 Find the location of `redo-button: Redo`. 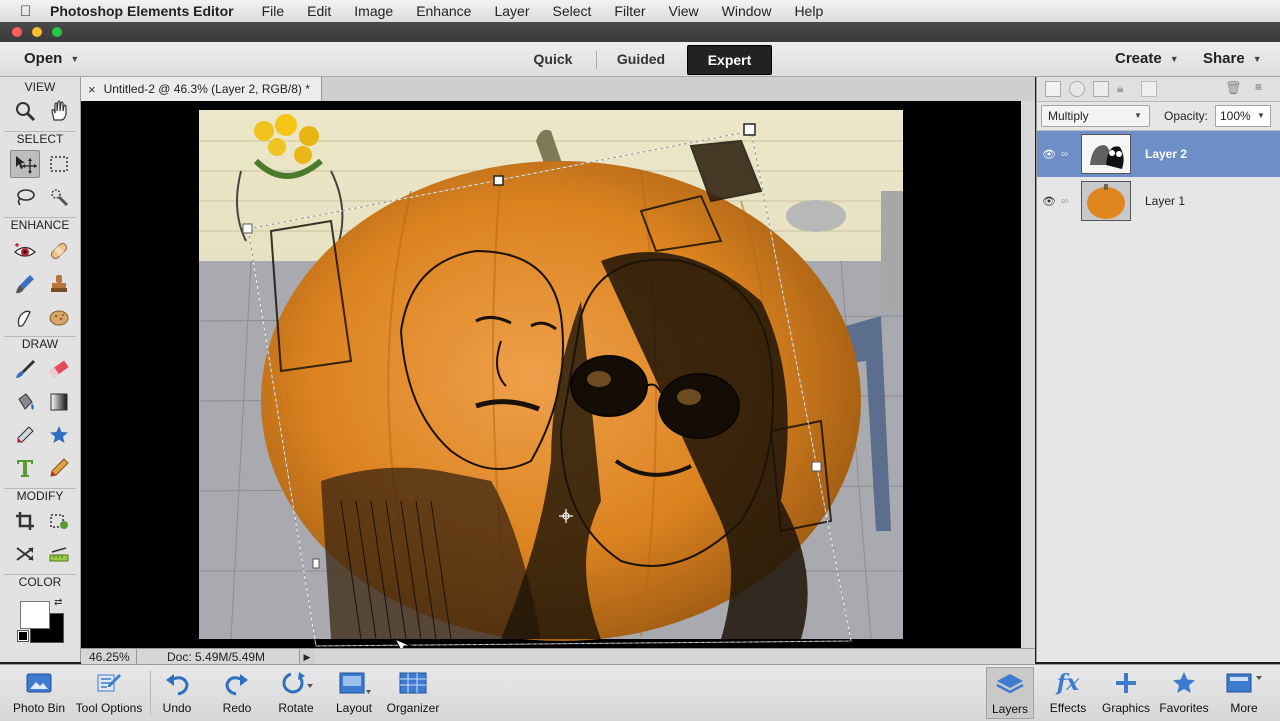

redo-button: Redo is located at coordinates (237, 693).